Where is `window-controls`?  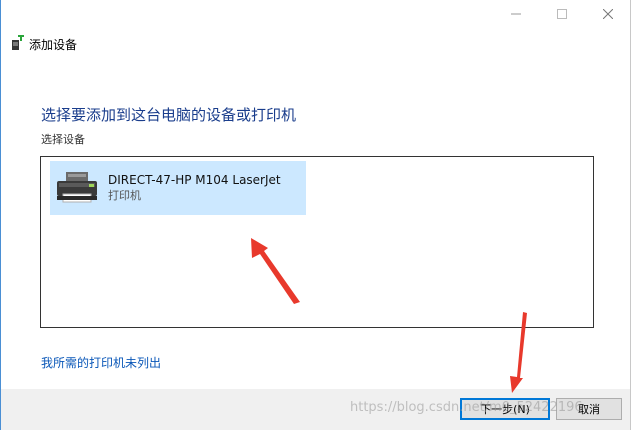 window-controls is located at coordinates (562, 14).